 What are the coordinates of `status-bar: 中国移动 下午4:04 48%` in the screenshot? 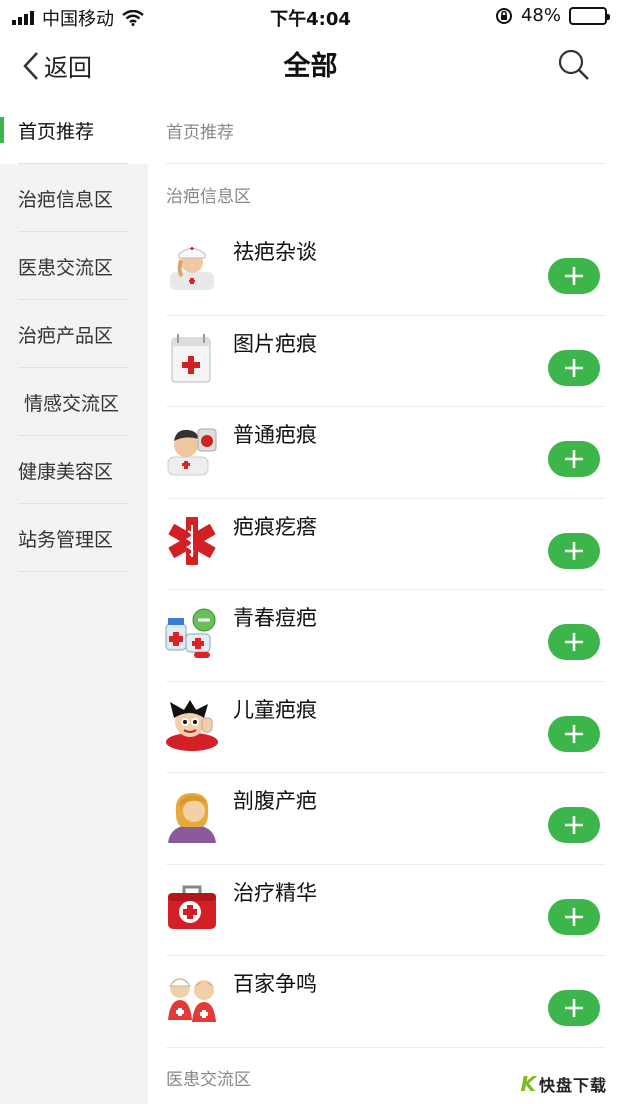 It's located at (310, 16).